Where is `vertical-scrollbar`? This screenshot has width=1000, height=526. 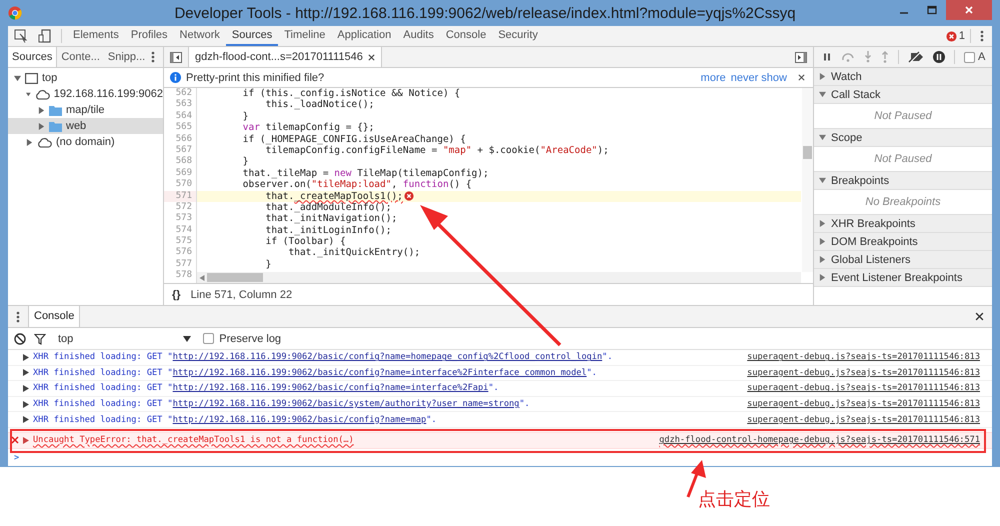
vertical-scrollbar is located at coordinates (807, 180).